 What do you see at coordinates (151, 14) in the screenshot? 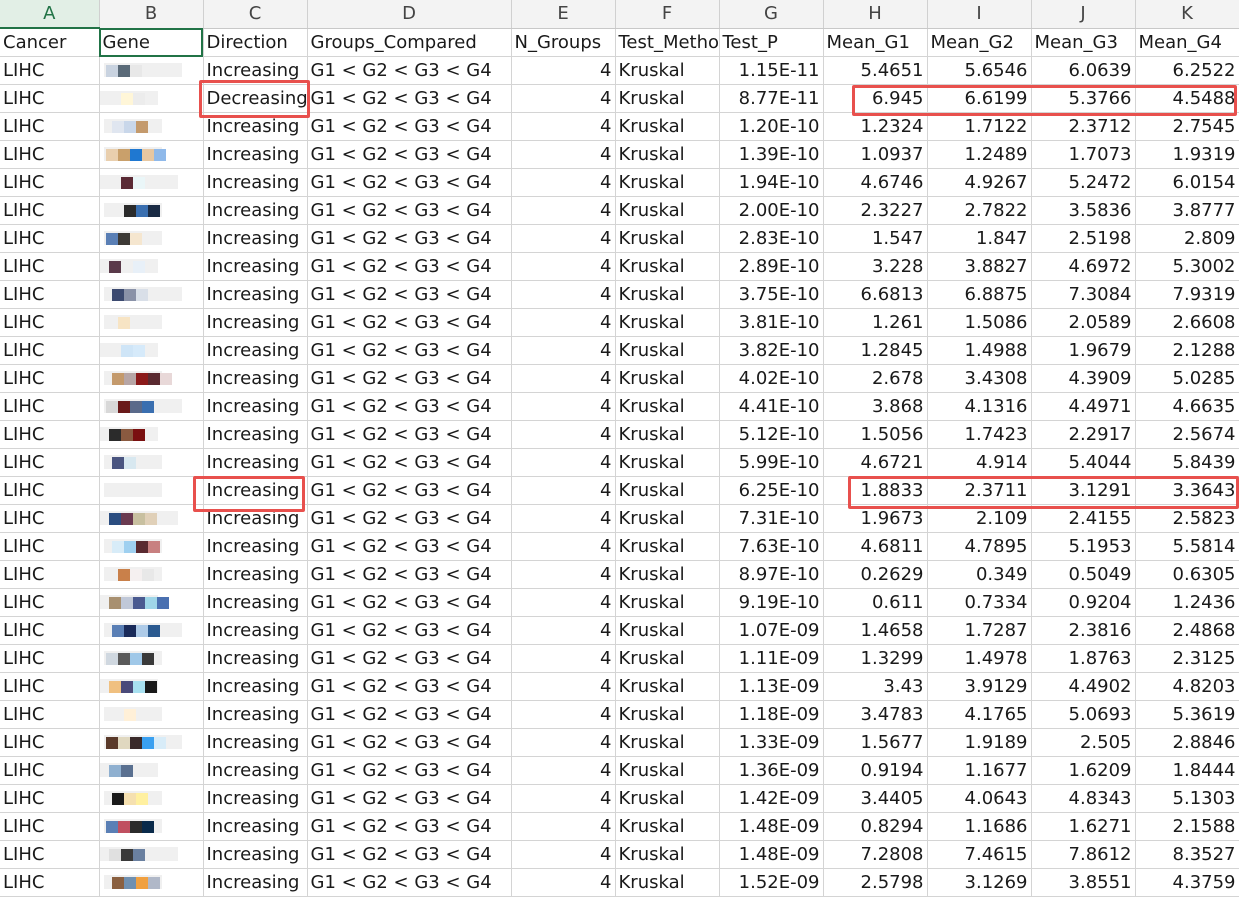
I see `column-header-b: B` at bounding box center [151, 14].